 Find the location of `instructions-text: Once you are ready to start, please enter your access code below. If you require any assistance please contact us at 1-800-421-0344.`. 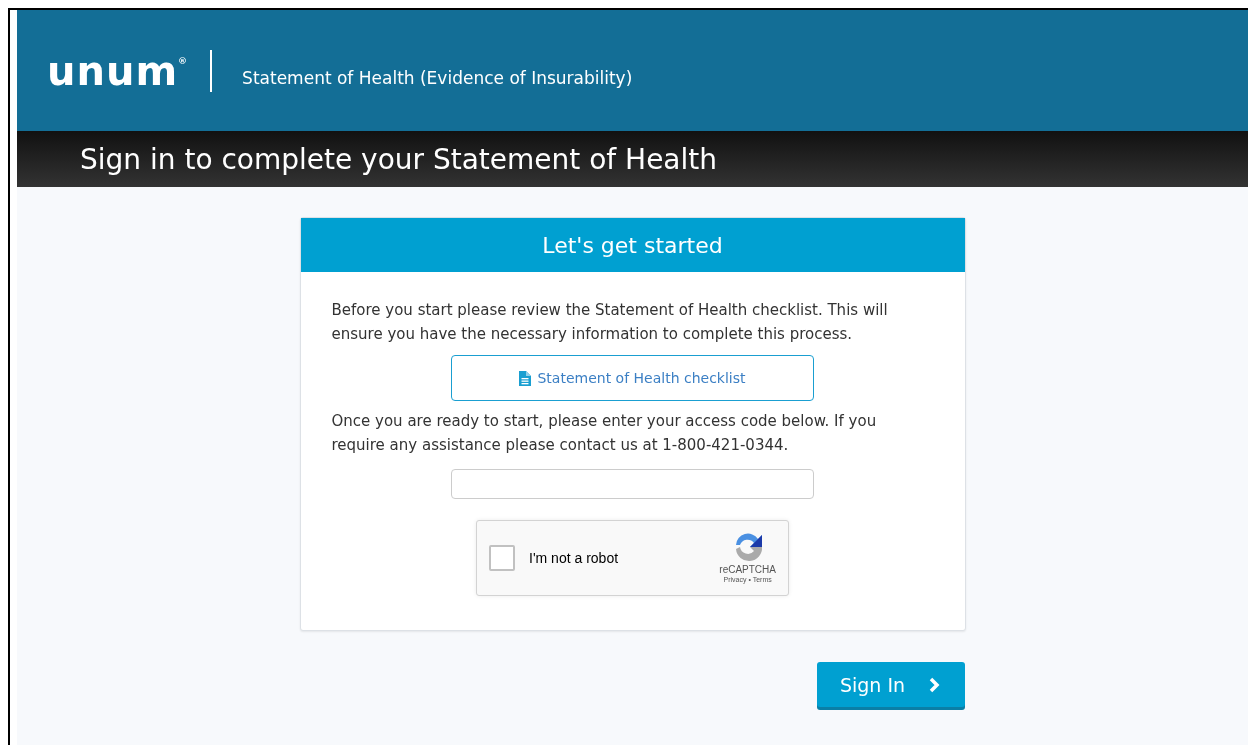

instructions-text: Once you are ready to start, please enter your access code below. If you require any assistance please contact us at 1-800-421-0344. is located at coordinates (604, 433).